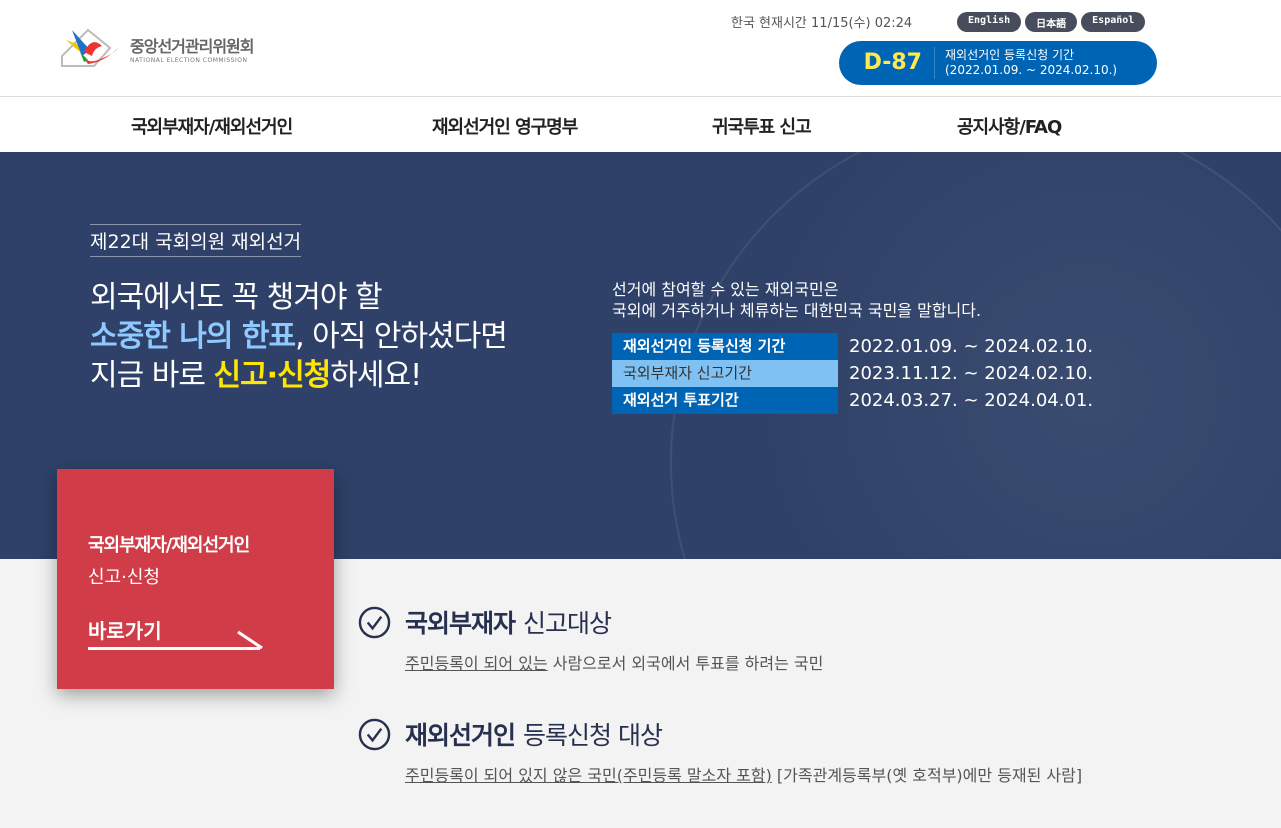  Describe the element at coordinates (971, 346) in the screenshot. I see `period-dates: 2022.01.09. ~ 2024.02.10.` at that location.